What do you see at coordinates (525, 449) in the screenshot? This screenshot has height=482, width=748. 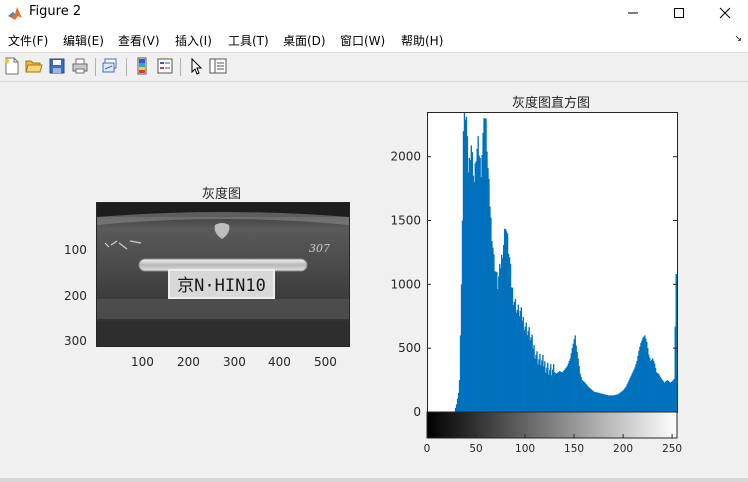 I see `histogram-xtick-label: 100` at bounding box center [525, 449].